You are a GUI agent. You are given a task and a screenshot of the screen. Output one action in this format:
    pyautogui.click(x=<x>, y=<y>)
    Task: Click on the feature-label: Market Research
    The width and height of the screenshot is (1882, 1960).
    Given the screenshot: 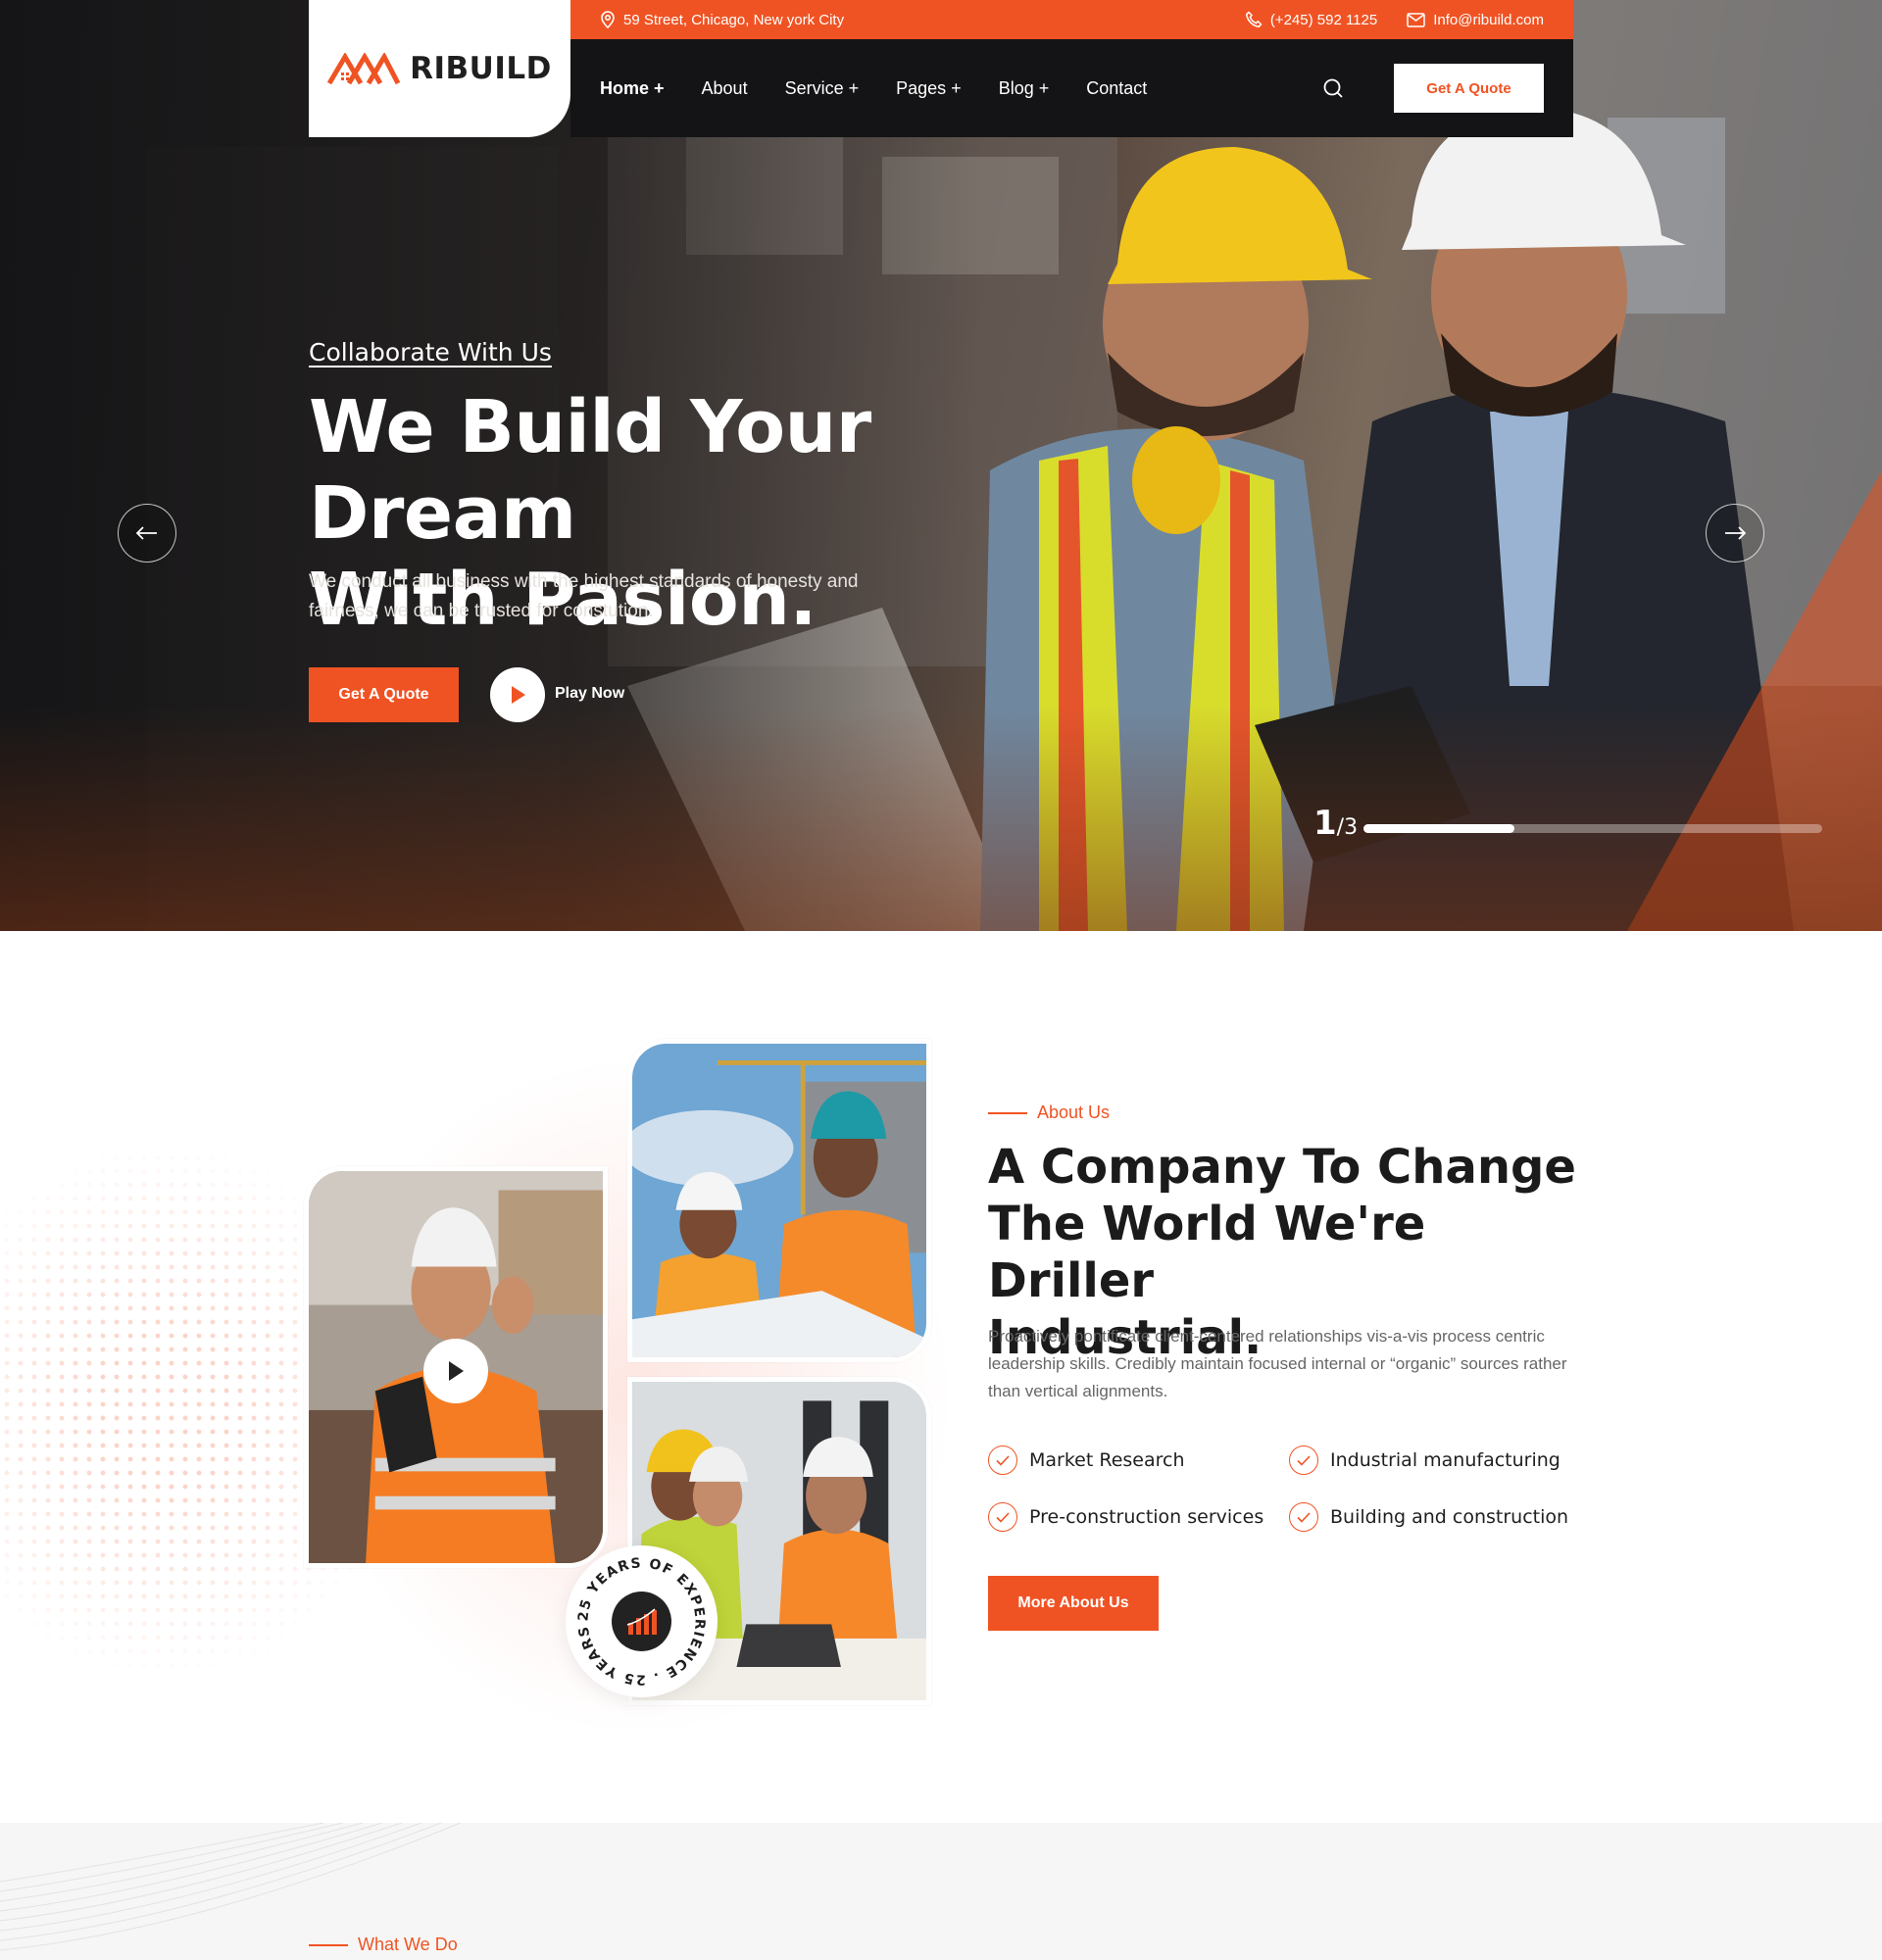 What is the action you would take?
    pyautogui.click(x=1107, y=1460)
    